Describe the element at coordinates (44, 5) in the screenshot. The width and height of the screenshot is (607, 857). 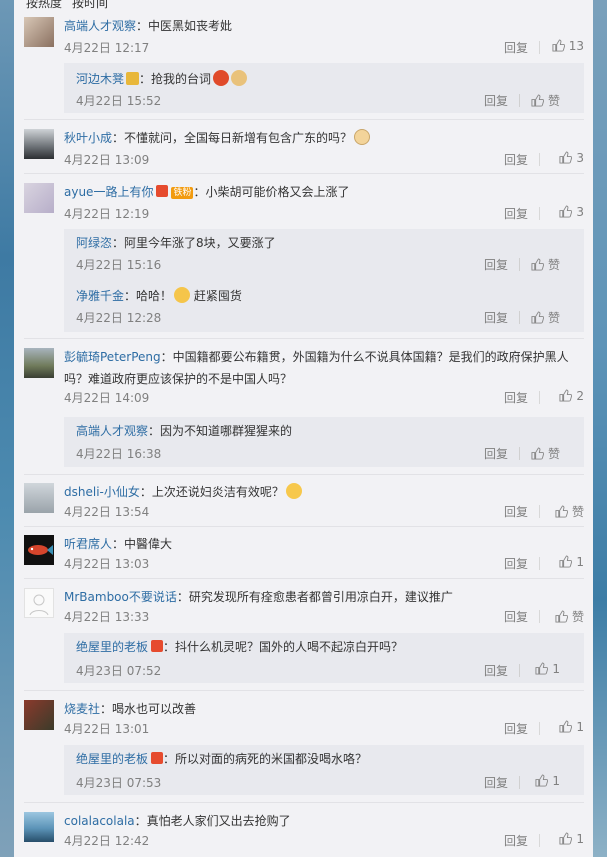
I see `tab-sort-hot: 按热度` at that location.